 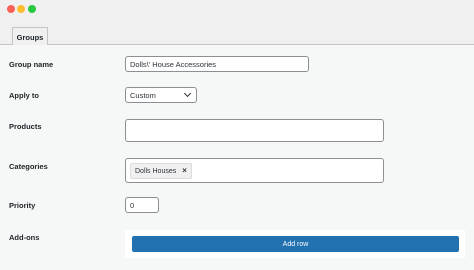 I want to click on categories-field: Dolls Houses ×, so click(x=254, y=170).